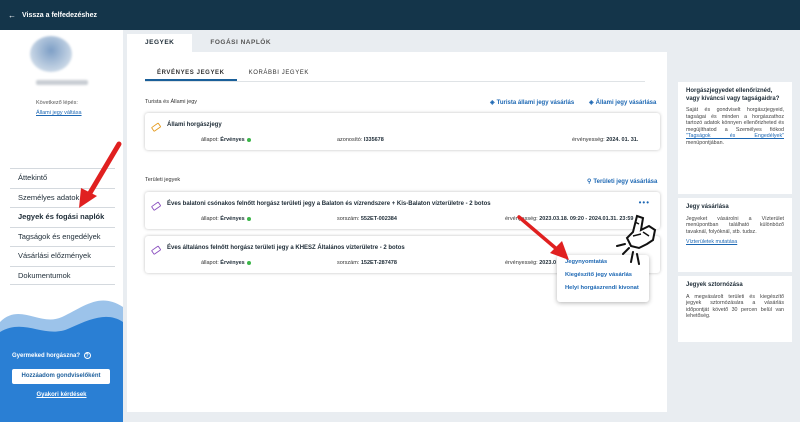 The height and width of the screenshot is (422, 800). I want to click on state-section-title: Turista és Állami jegy, so click(171, 102).